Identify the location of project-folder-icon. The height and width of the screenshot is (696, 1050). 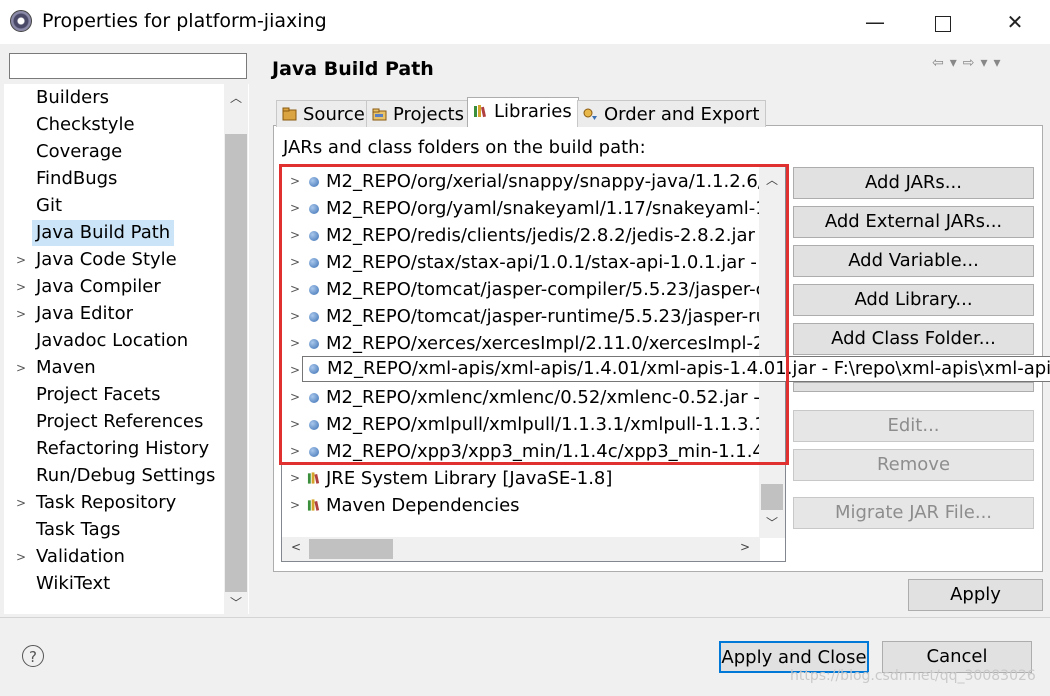
(379, 114).